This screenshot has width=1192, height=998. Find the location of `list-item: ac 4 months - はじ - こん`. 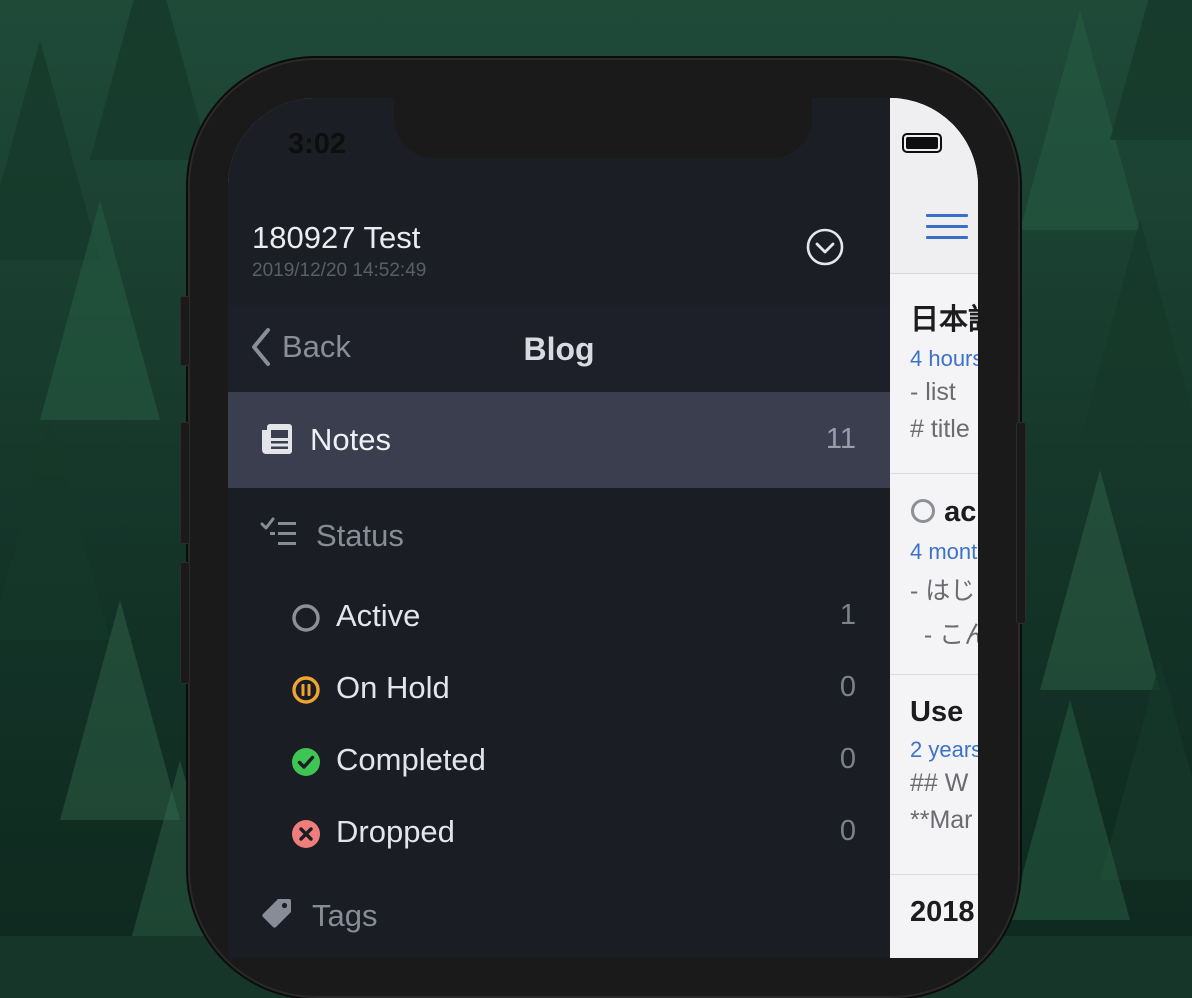

list-item: ac 4 months - はじ - こん is located at coordinates (944, 573).